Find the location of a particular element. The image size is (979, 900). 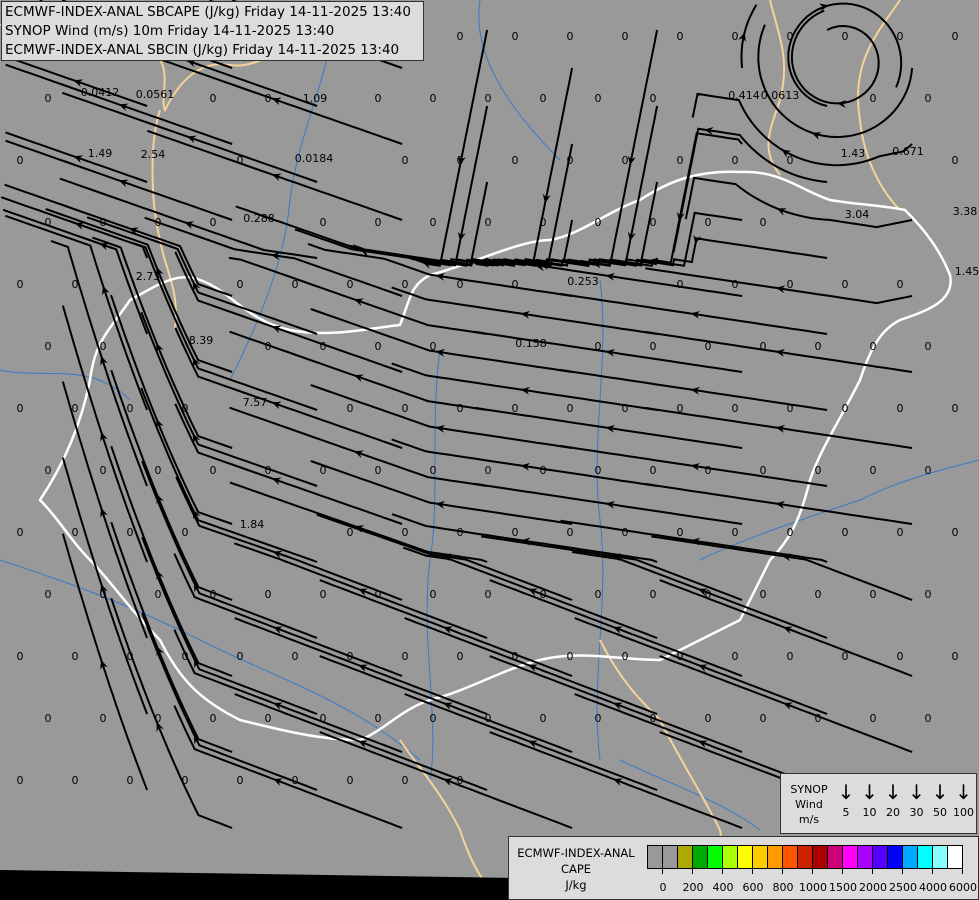

synop-wind-legend: SYNOP Wind m/s ↓ 5 ↓ 10 ↓ 20 ↓ 30 ↓ 50 ↓ 100 is located at coordinates (878, 803).